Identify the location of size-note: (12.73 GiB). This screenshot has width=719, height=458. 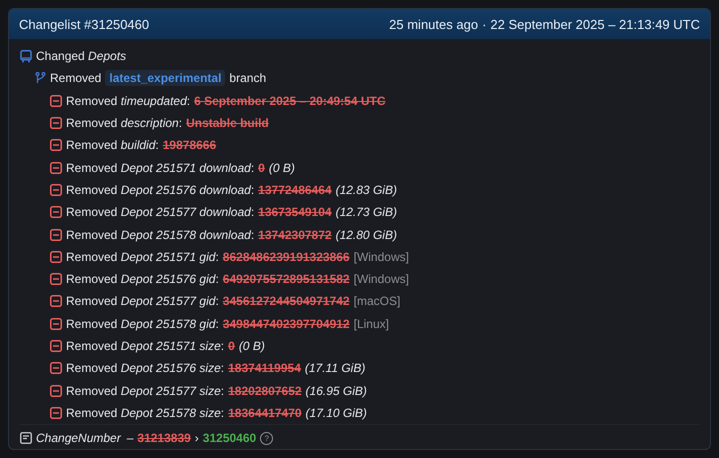
(366, 212).